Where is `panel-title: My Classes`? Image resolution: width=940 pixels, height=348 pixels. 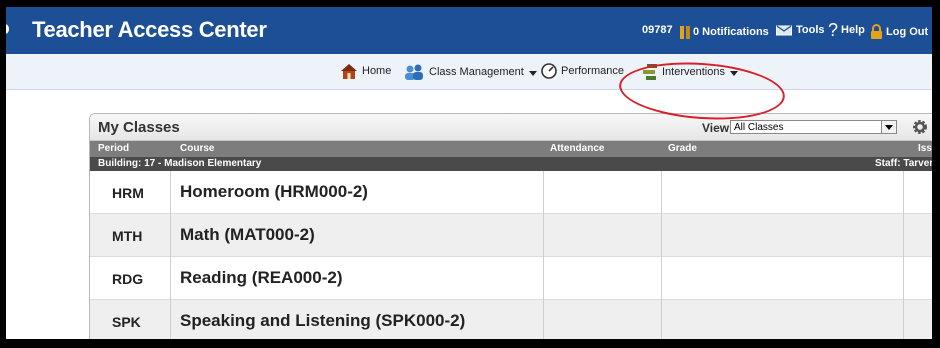
panel-title: My Classes is located at coordinates (139, 127).